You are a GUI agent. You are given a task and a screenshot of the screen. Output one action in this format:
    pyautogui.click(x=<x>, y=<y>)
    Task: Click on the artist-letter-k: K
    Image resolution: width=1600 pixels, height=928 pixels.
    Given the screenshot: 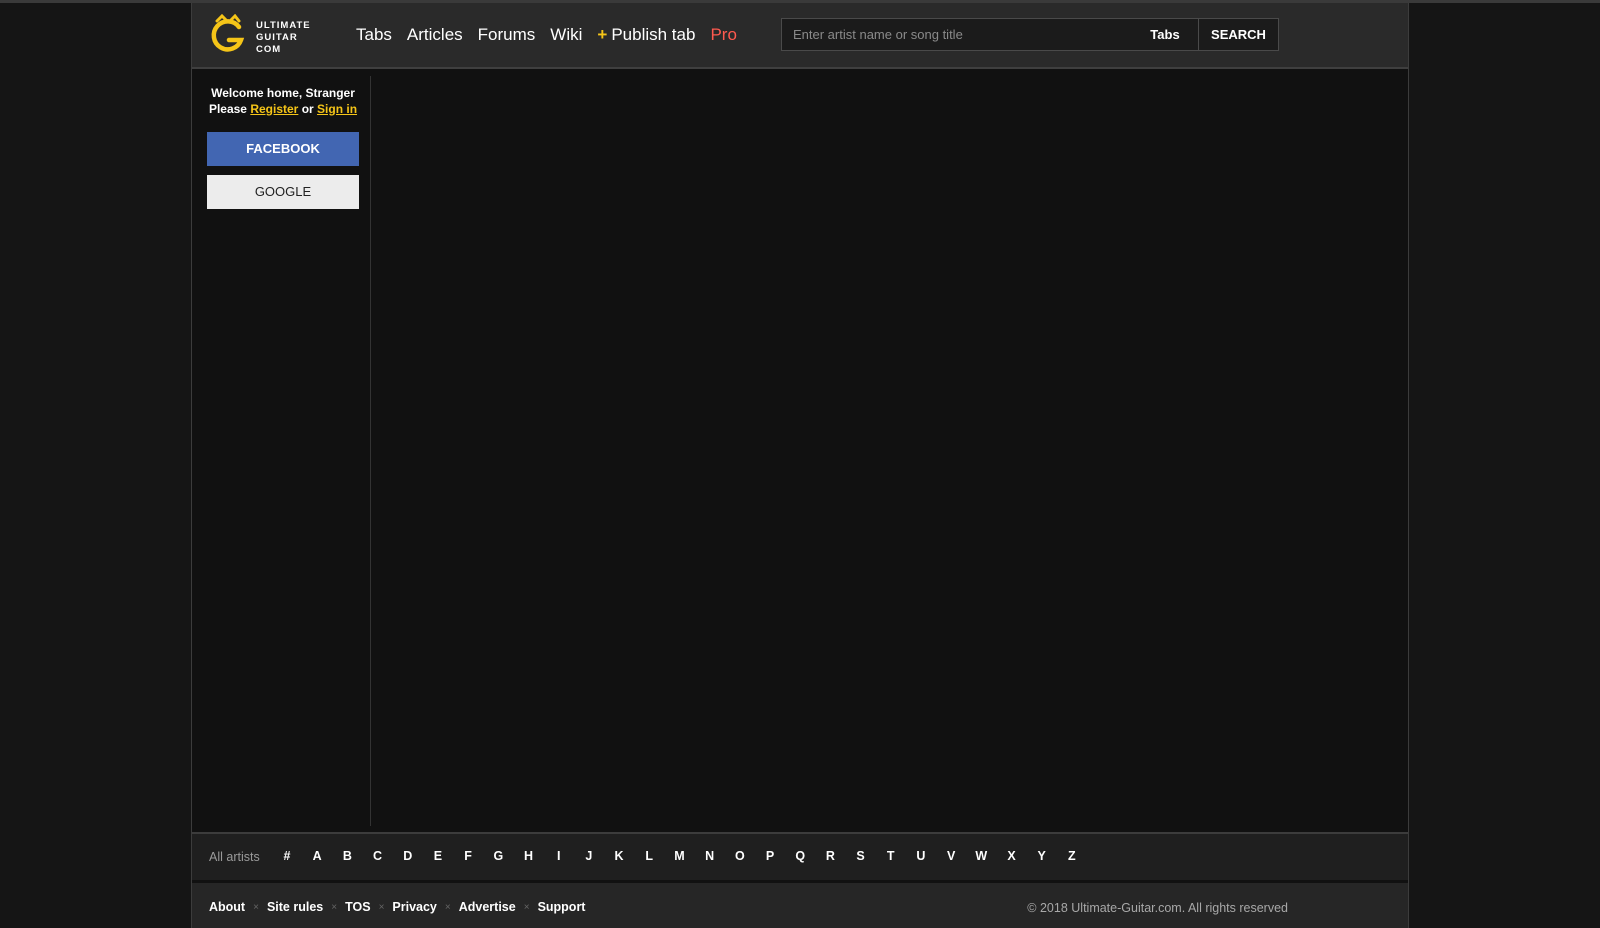 What is the action you would take?
    pyautogui.click(x=619, y=856)
    